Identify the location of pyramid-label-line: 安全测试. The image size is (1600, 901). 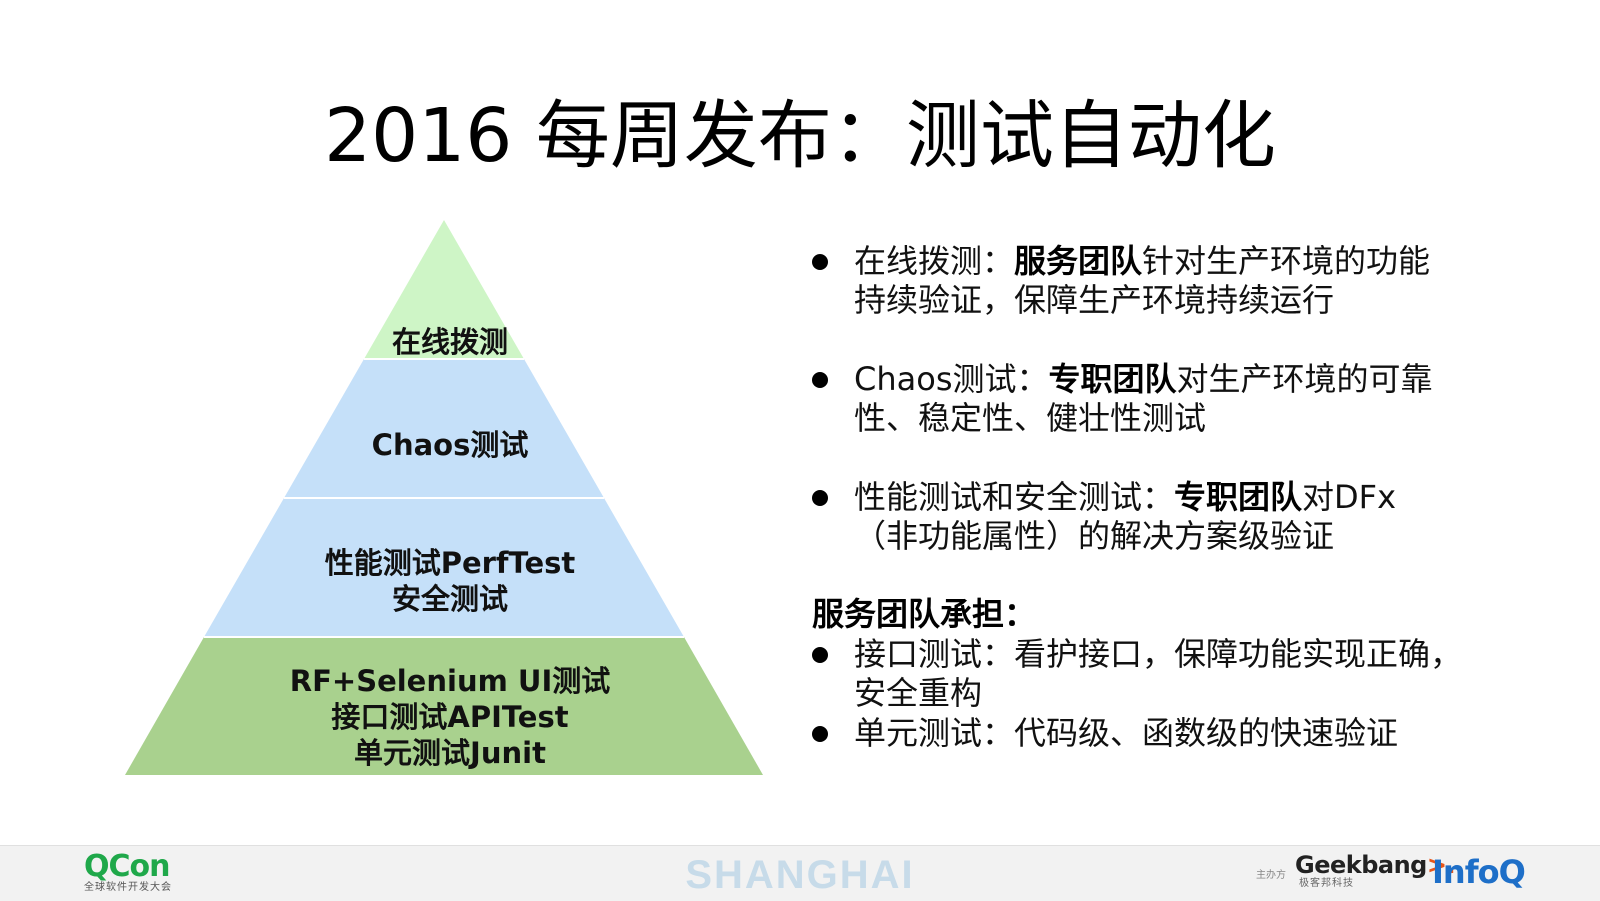
(449, 599).